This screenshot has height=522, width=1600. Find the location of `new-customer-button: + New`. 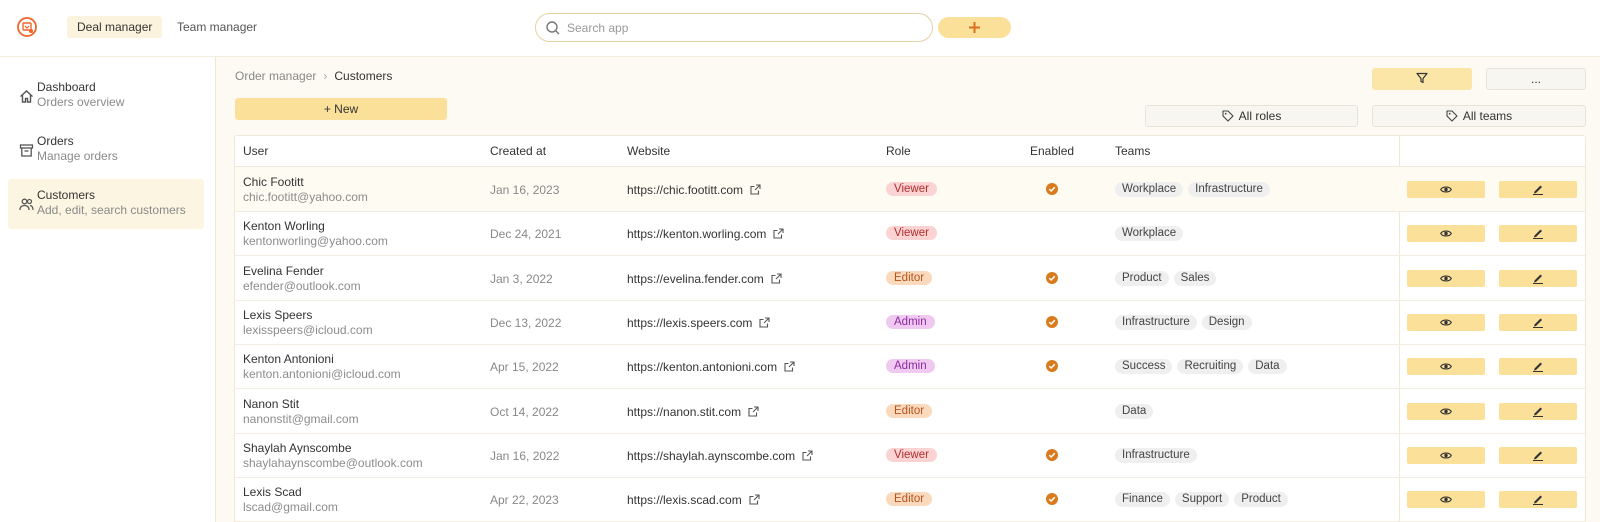

new-customer-button: + New is located at coordinates (341, 109).